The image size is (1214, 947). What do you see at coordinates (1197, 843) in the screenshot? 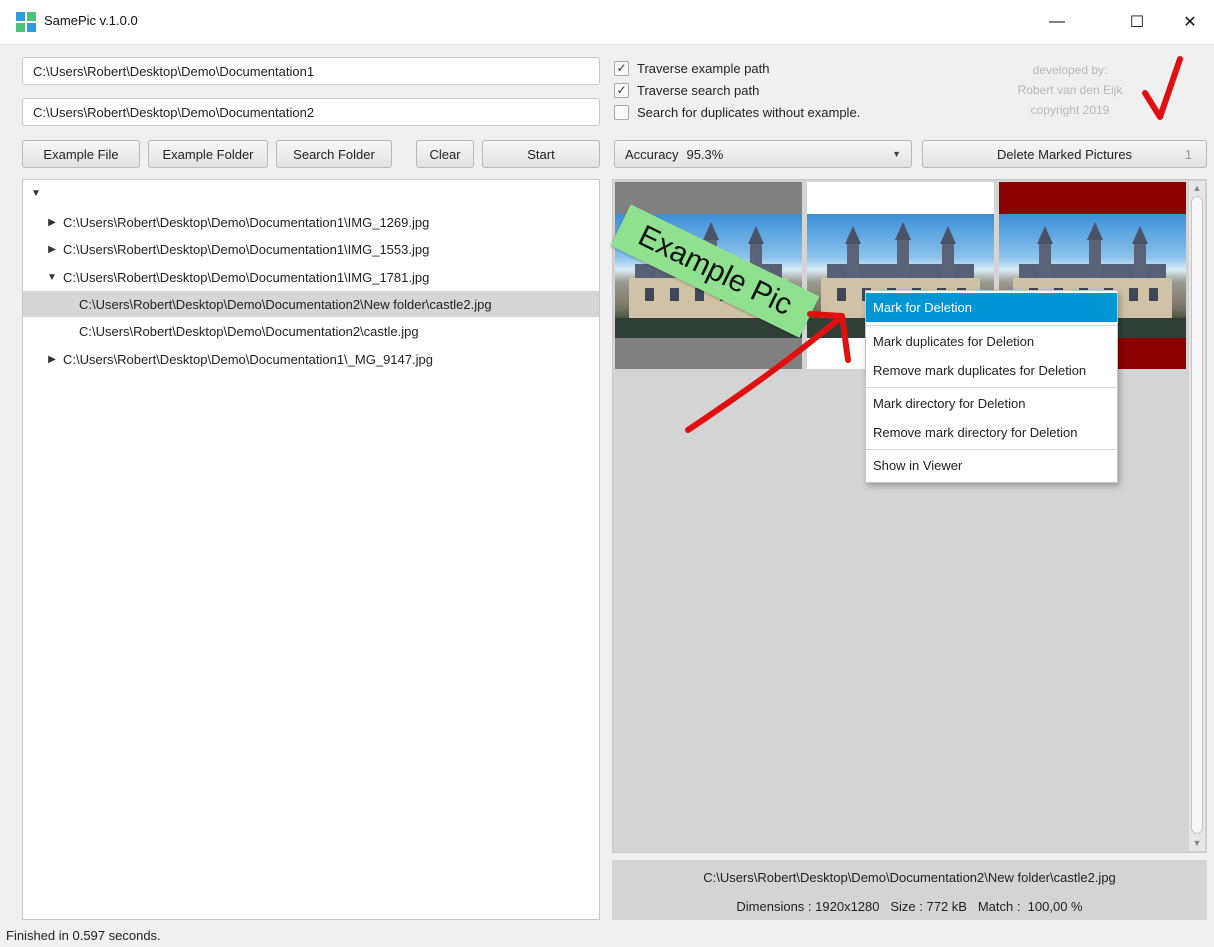
I see `scroll-down-icon: ▼` at bounding box center [1197, 843].